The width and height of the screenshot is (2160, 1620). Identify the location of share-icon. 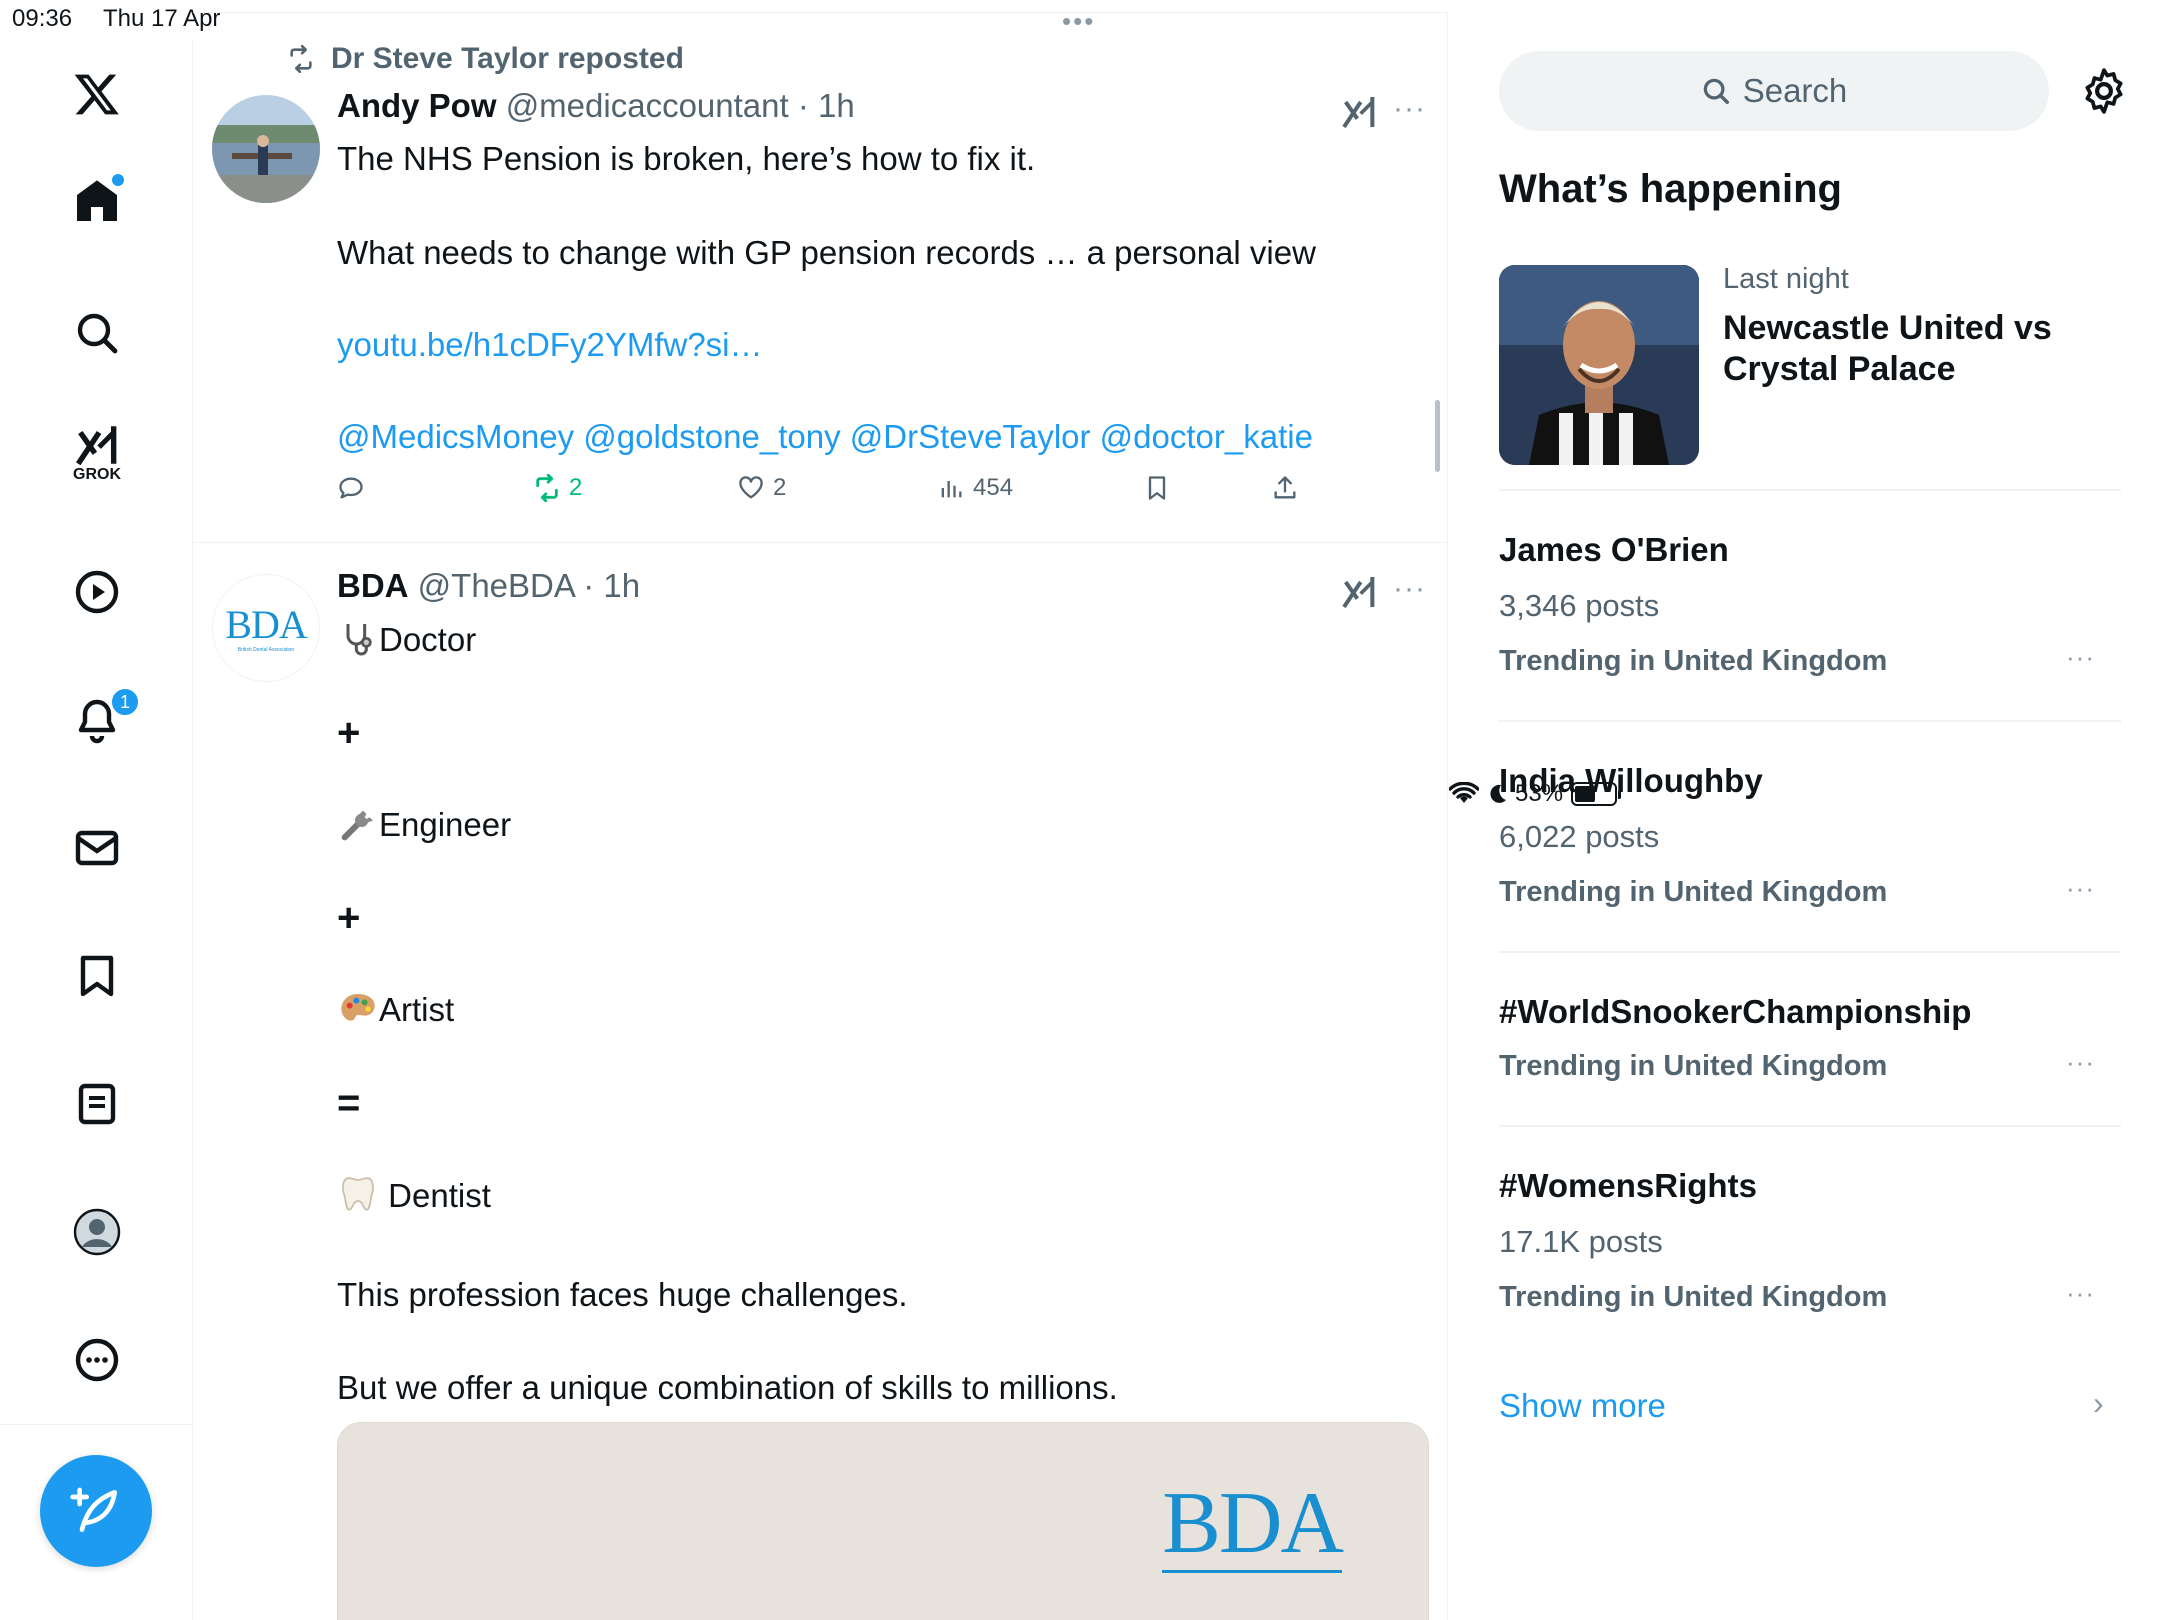
(1285, 487).